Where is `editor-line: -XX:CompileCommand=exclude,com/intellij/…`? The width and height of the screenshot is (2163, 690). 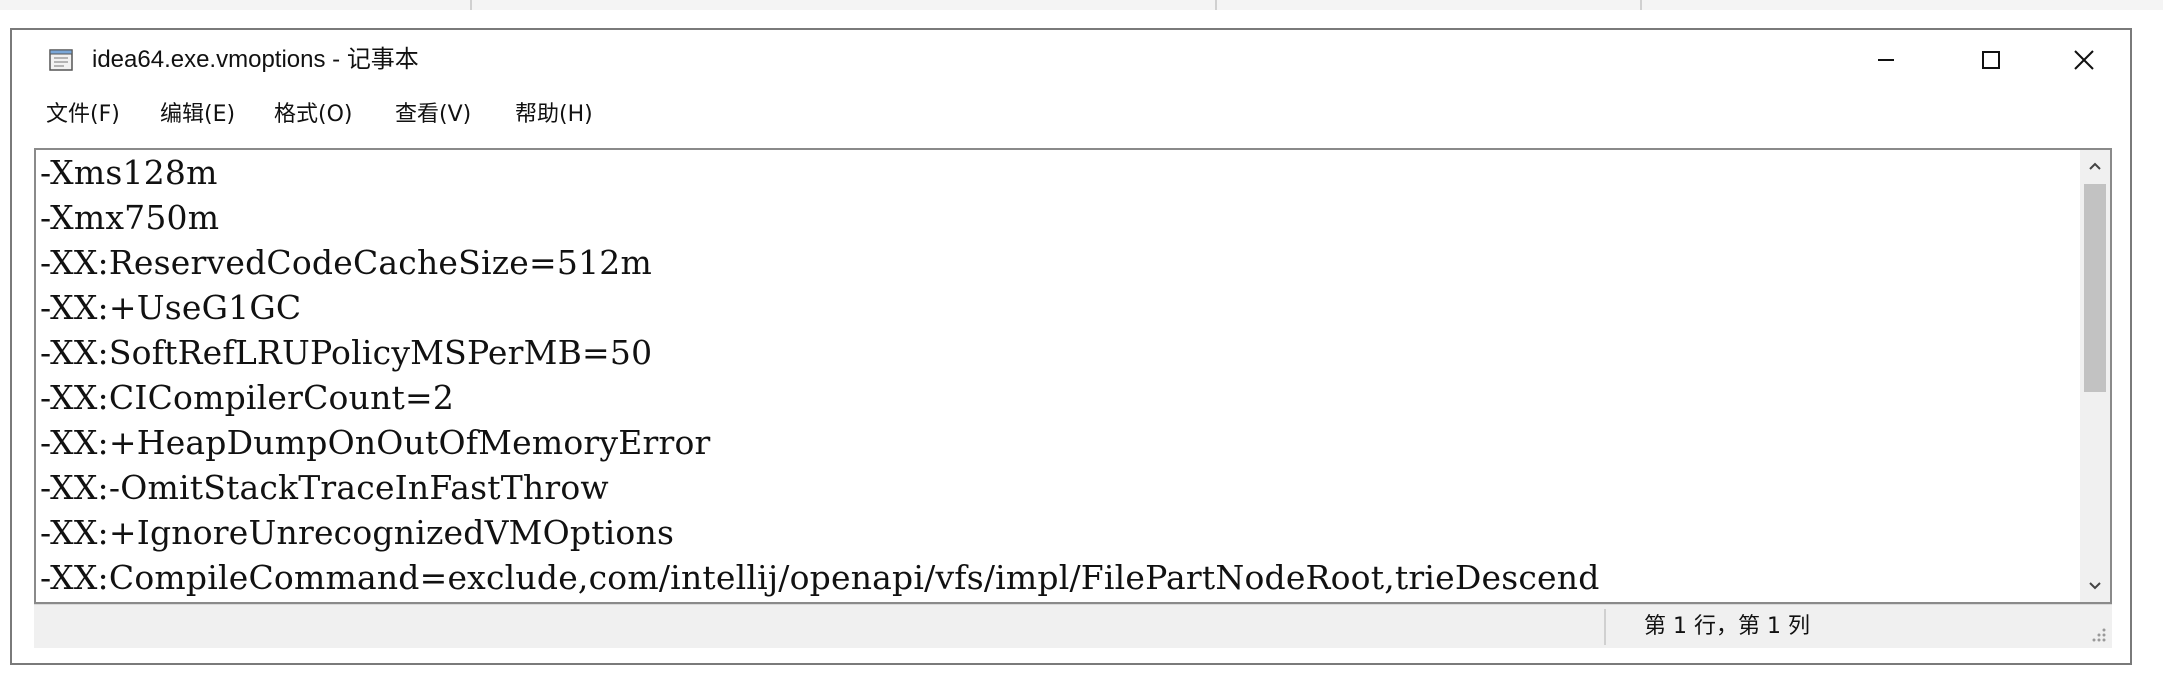 editor-line: -XX:CompileCommand=exclude,com/intellij/… is located at coordinates (820, 577).